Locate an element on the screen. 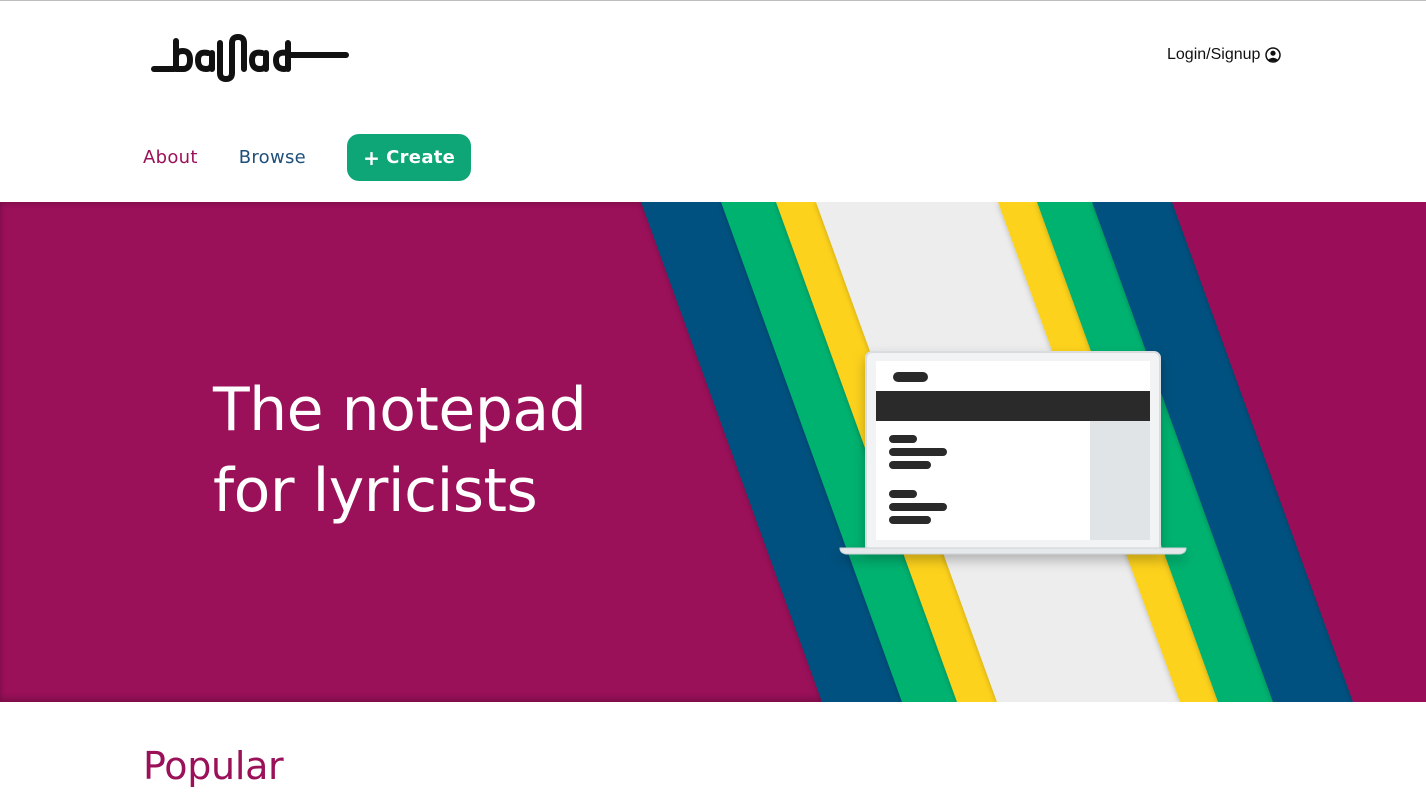 This screenshot has height=804, width=1426. hero-title-line2: for lyricists is located at coordinates (375, 491).